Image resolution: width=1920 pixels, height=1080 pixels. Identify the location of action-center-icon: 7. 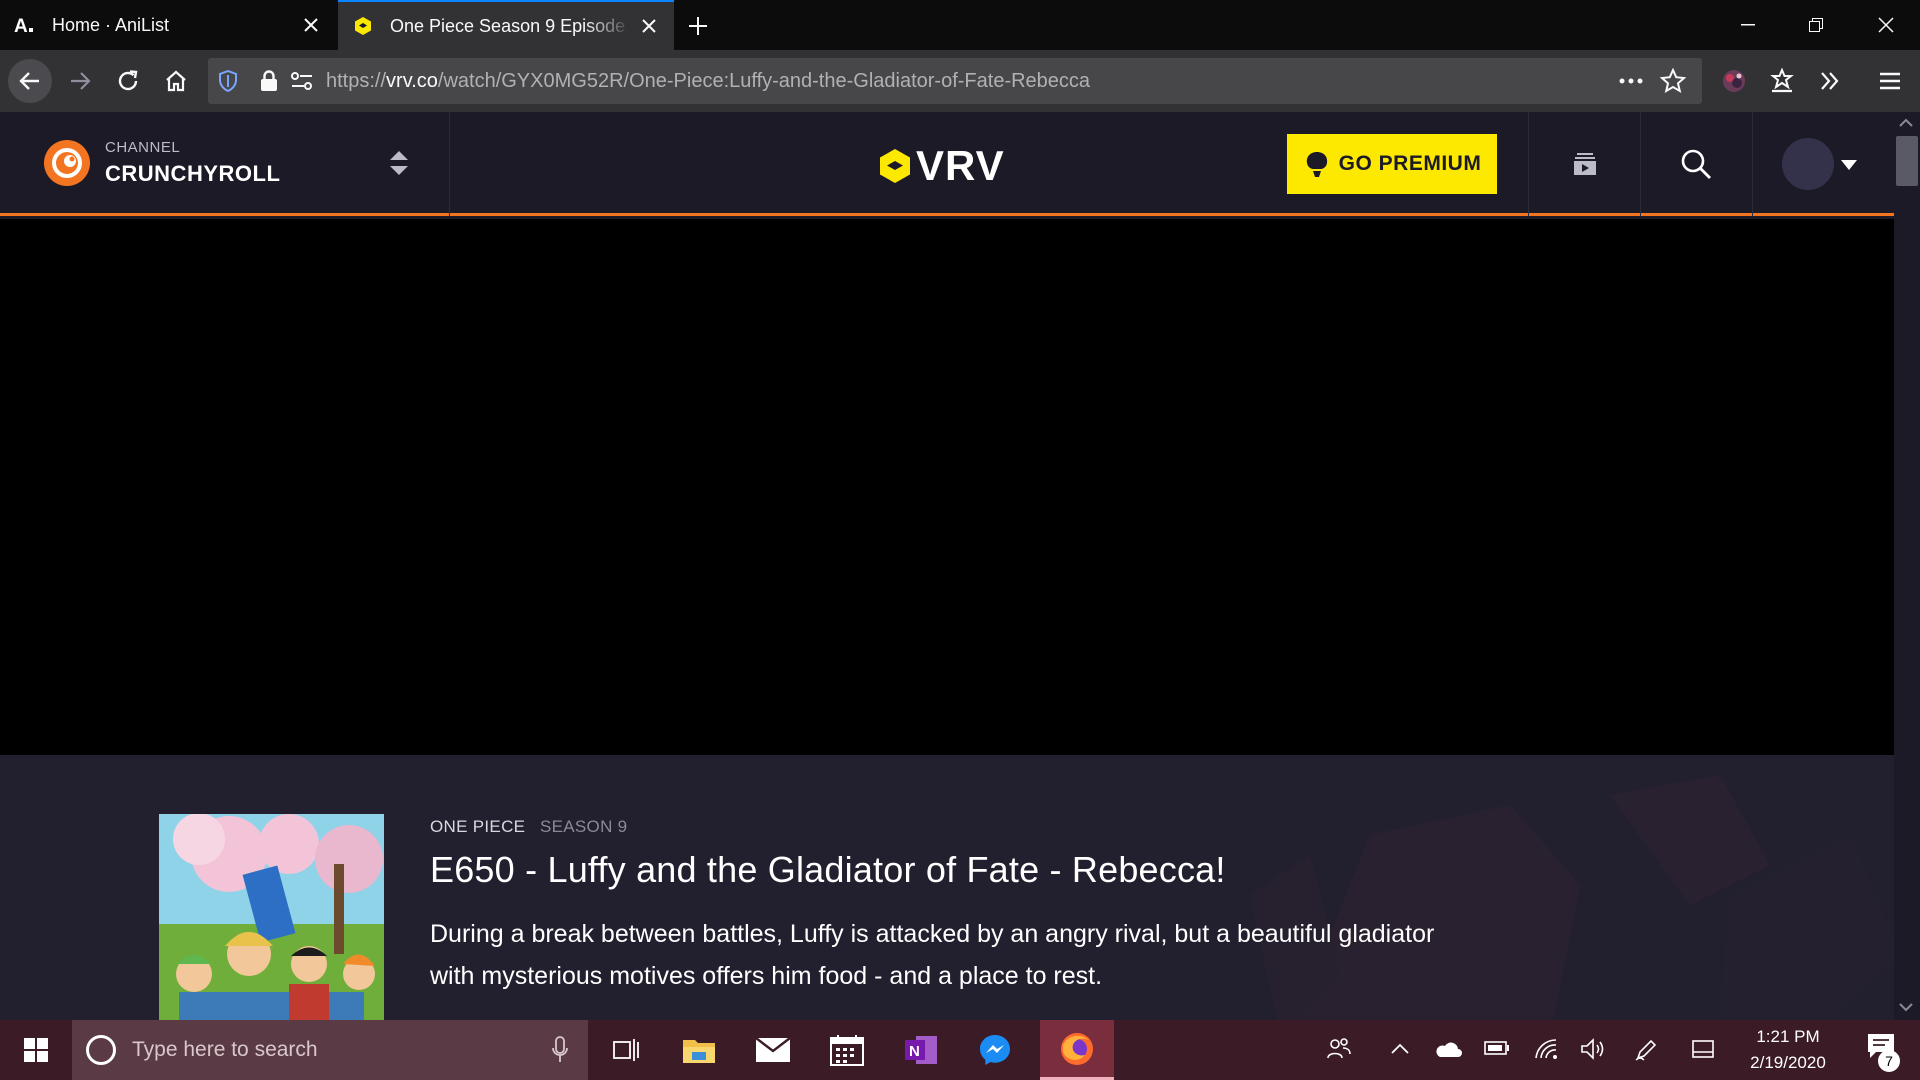
(1881, 1051).